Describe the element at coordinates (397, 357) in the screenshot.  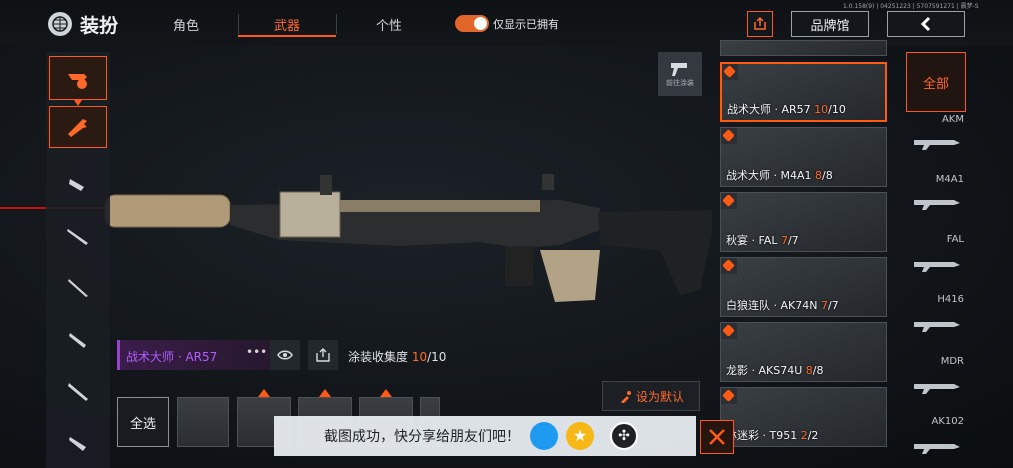
I see `collection-progress: 涂装收集度 10/10` at that location.